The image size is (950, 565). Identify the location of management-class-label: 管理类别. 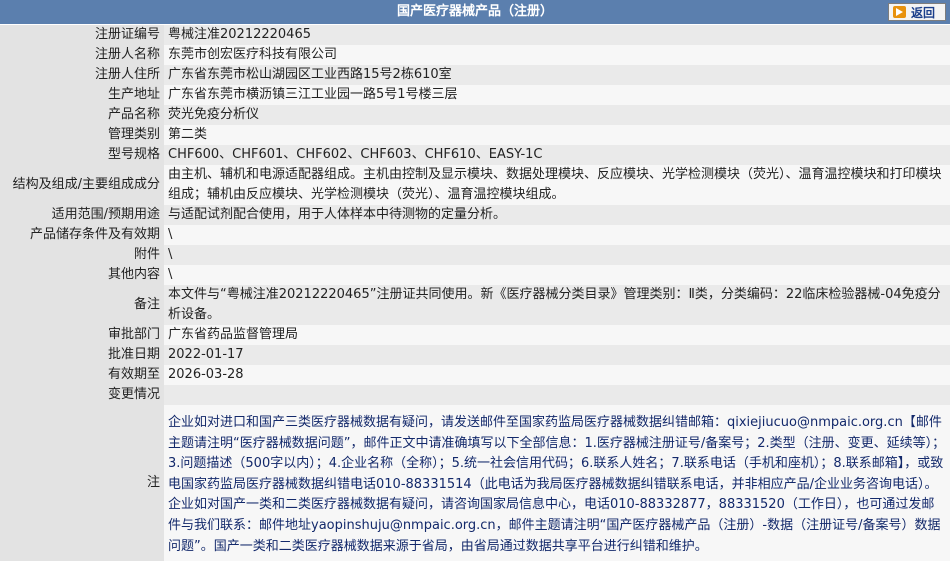
(82, 135).